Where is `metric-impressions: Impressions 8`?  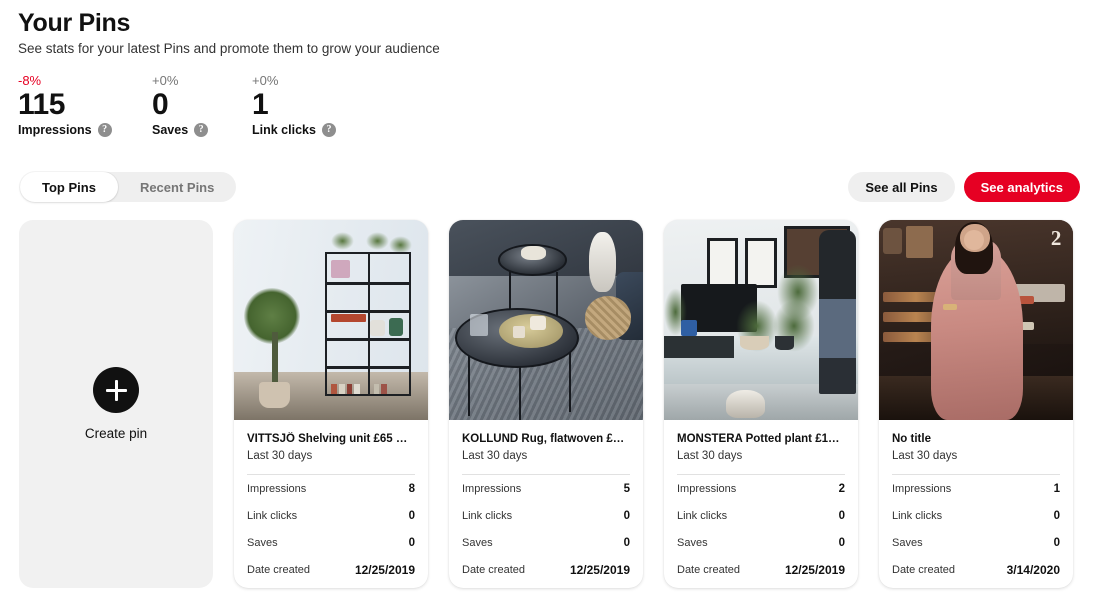
metric-impressions: Impressions 8 is located at coordinates (331, 488).